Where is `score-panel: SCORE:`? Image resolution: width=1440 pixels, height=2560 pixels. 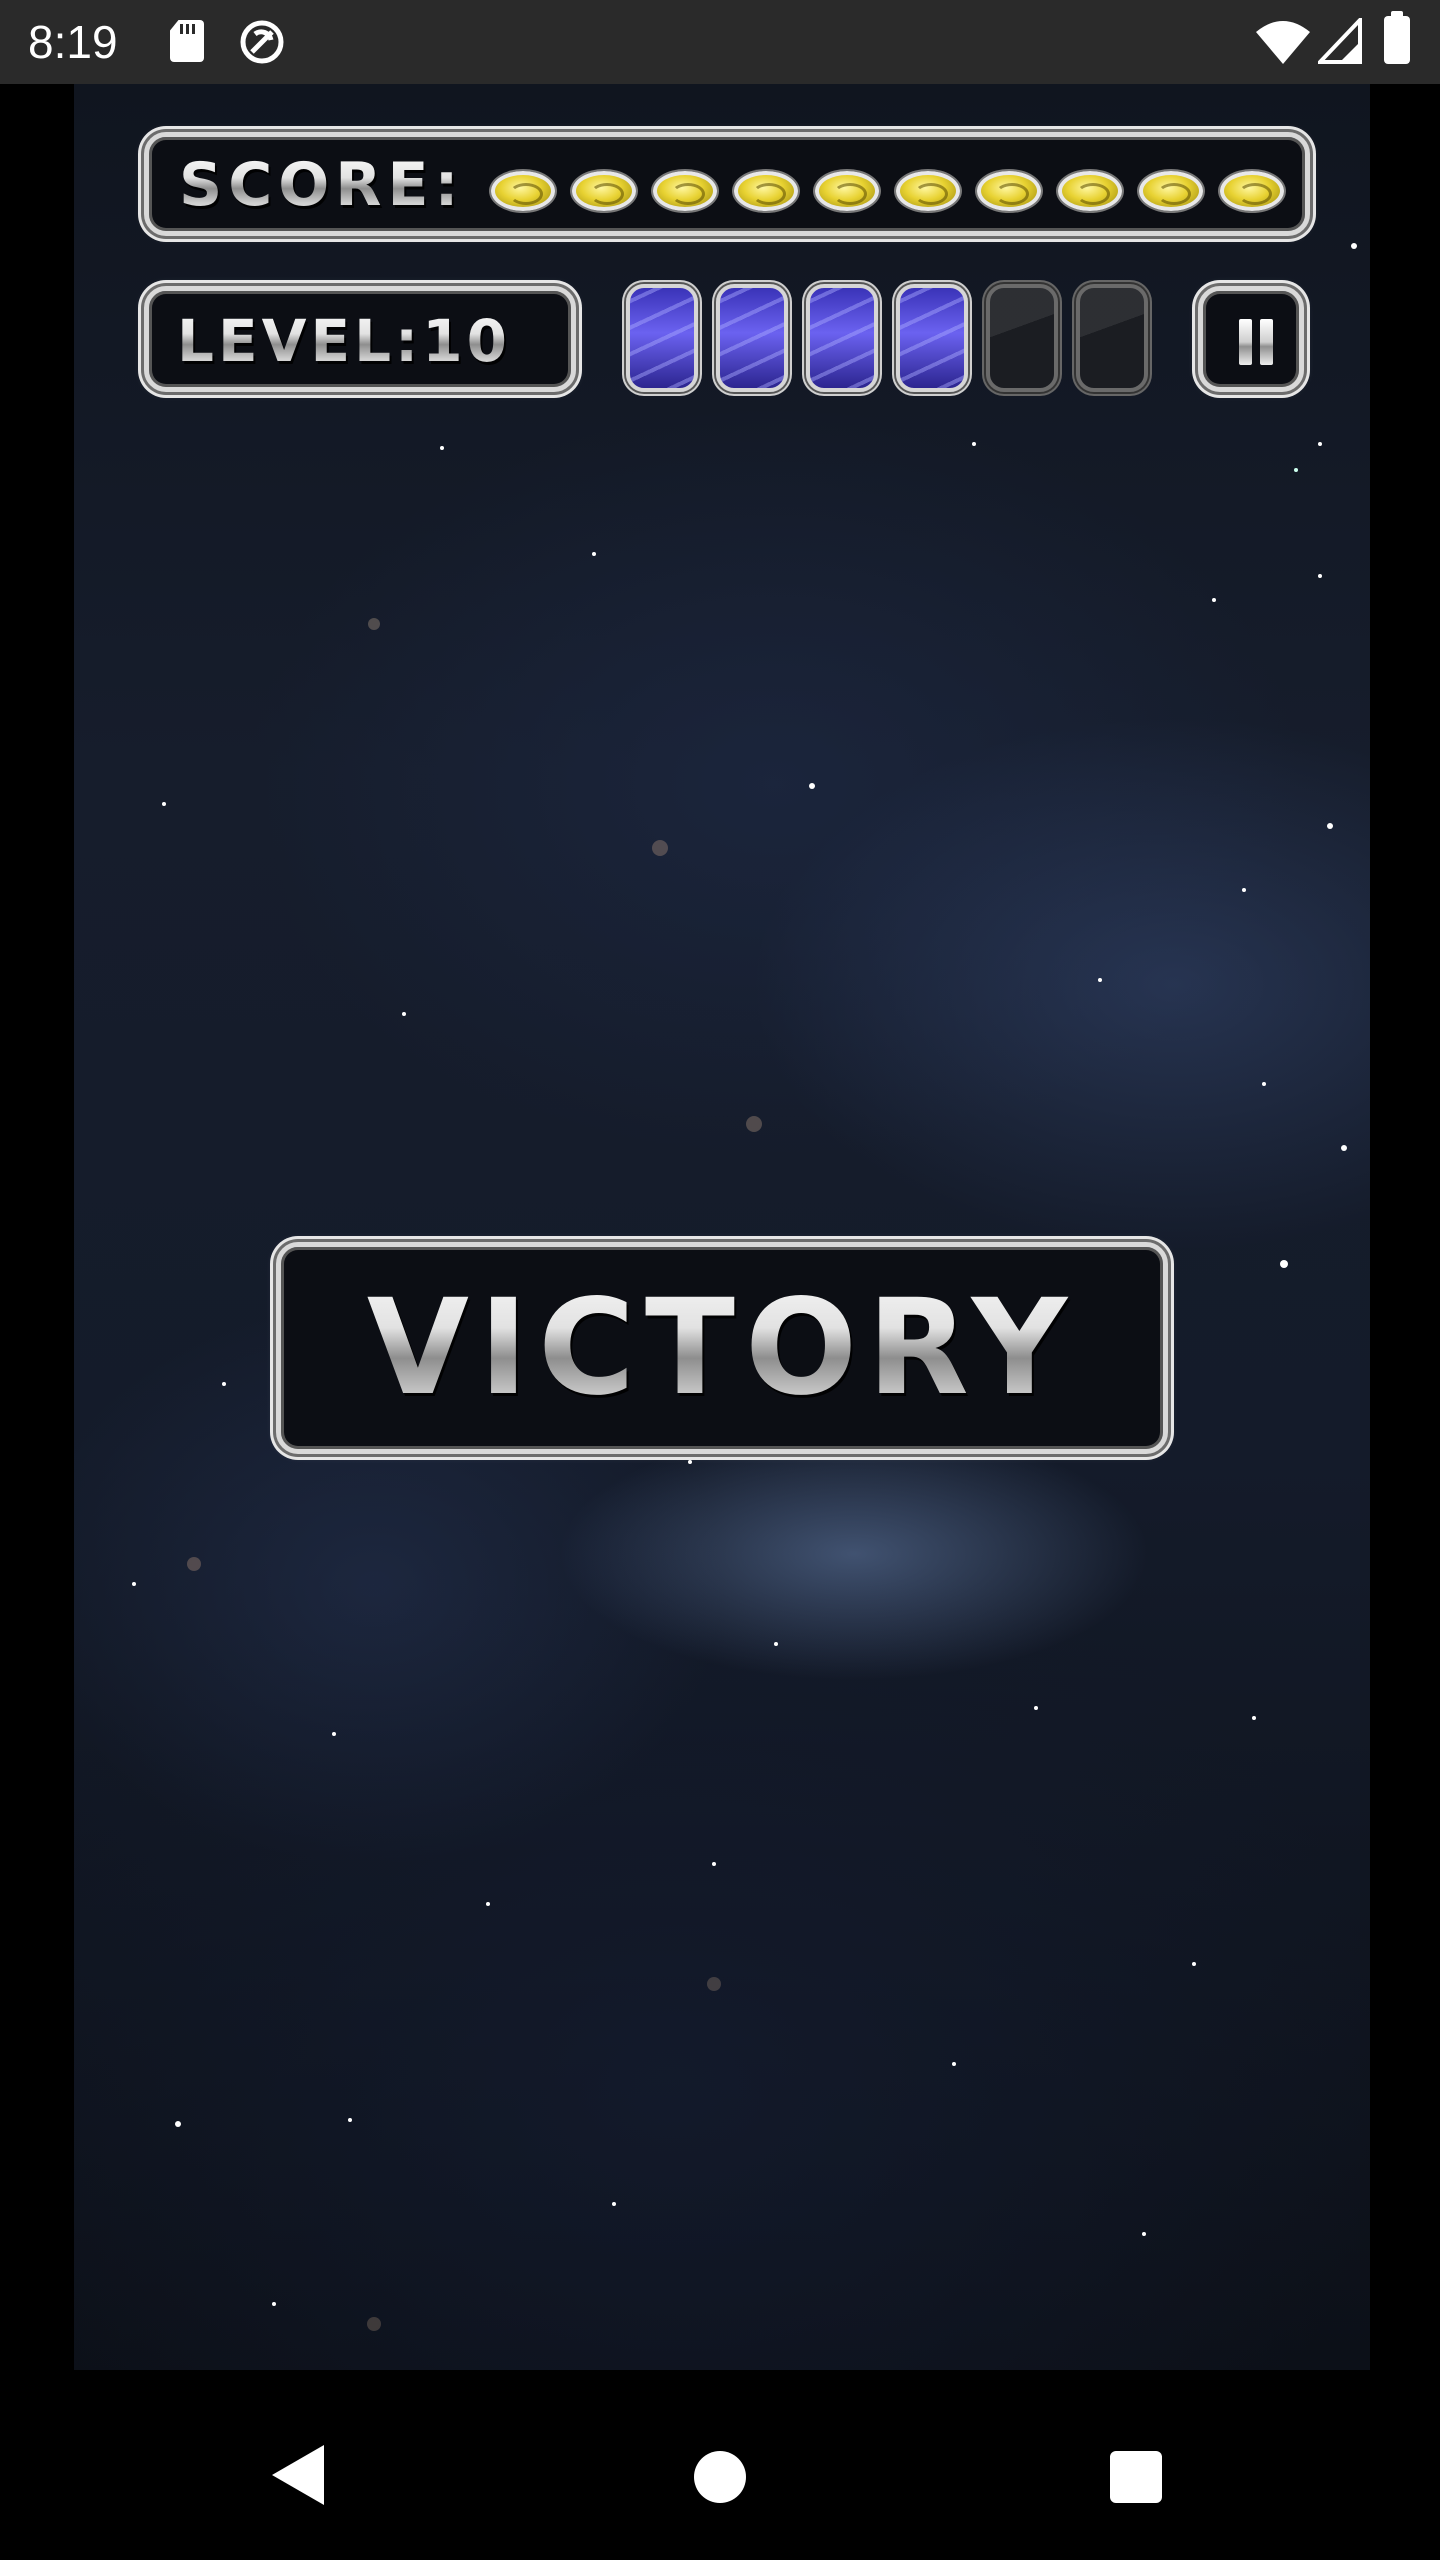
score-panel: SCORE: is located at coordinates (727, 184).